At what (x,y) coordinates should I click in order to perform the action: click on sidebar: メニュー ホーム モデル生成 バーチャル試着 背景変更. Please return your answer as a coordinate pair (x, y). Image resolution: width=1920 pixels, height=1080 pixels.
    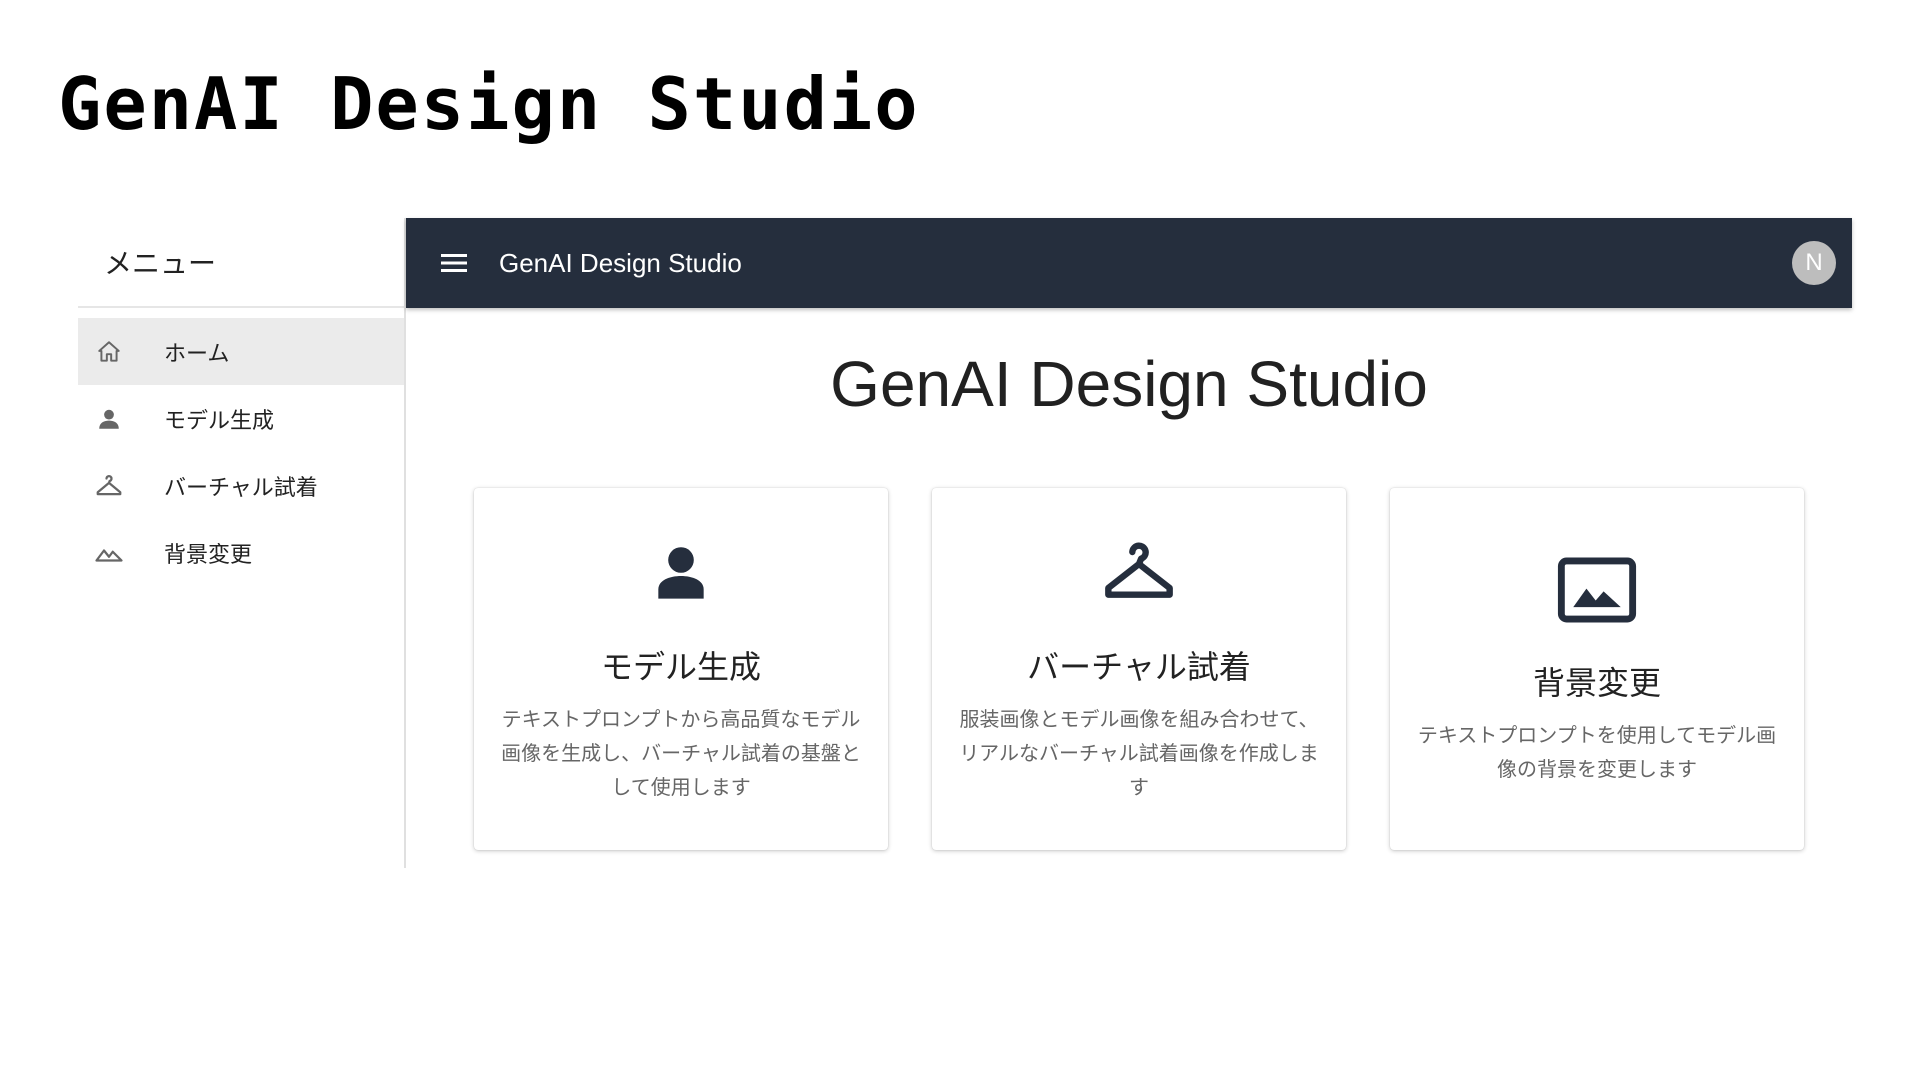
    Looking at the image, I should click on (242, 543).